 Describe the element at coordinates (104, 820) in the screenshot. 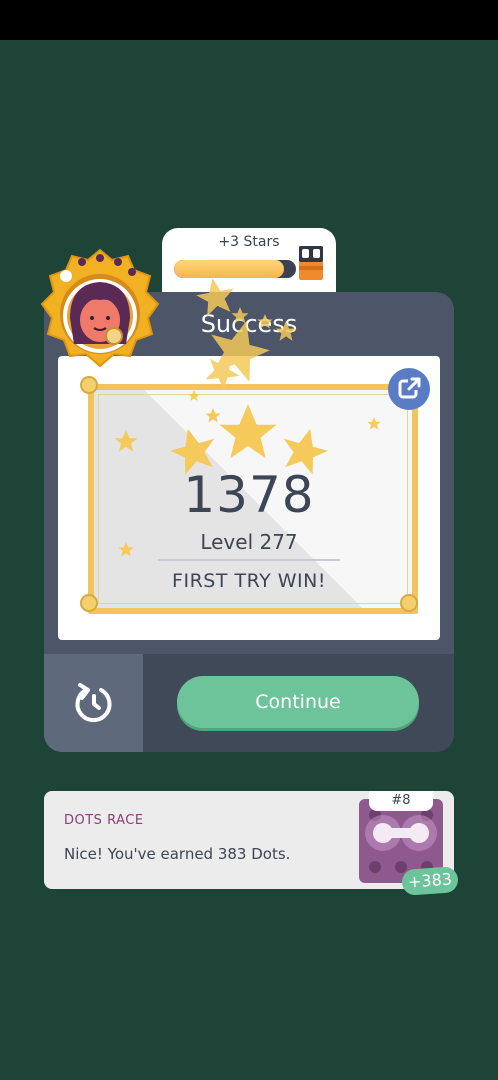

I see `dots-race-title: DOTS RACE` at that location.